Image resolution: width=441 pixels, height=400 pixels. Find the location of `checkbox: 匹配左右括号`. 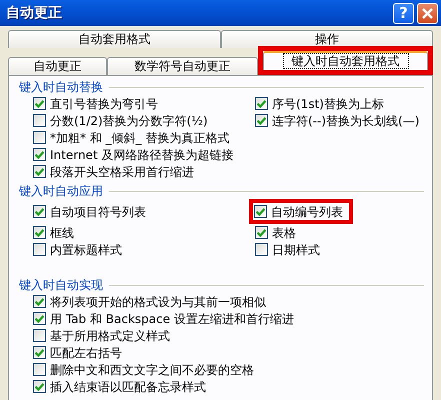

checkbox: 匹配左右括号 is located at coordinates (77, 352).